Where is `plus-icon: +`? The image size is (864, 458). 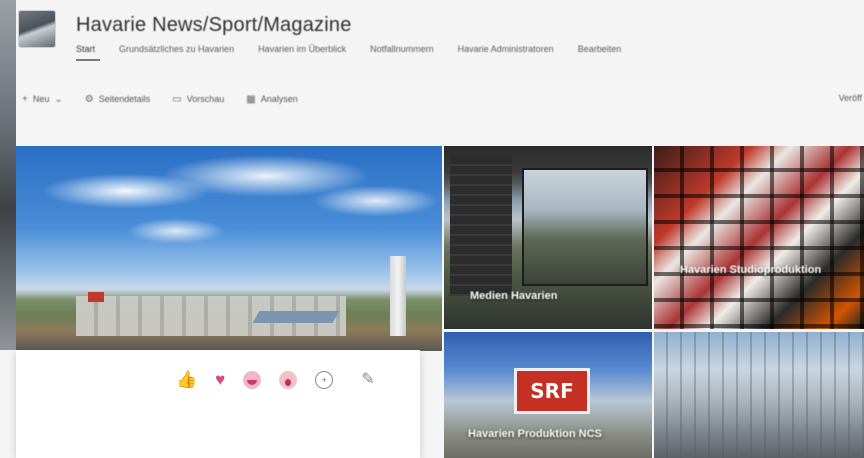 plus-icon: + is located at coordinates (25, 99).